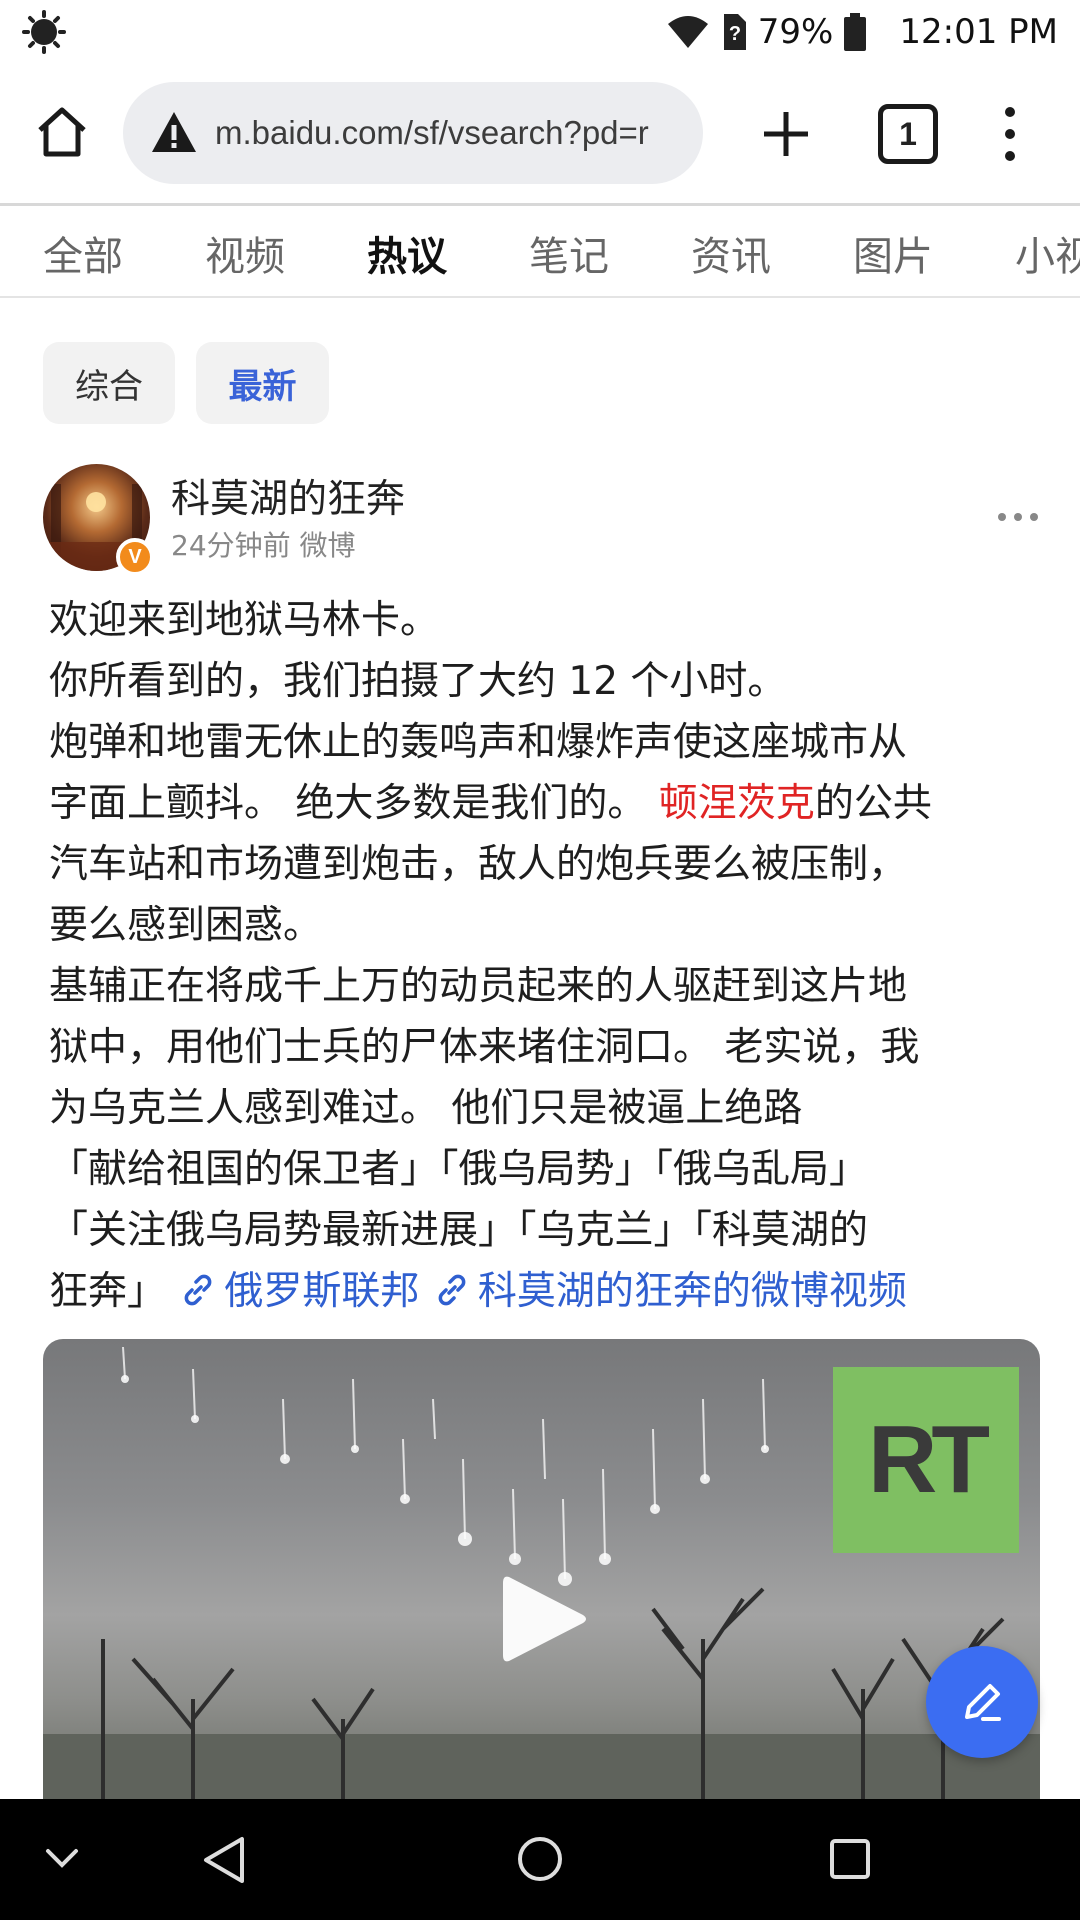  Describe the element at coordinates (737, 803) in the screenshot. I see `place-link: 顿涅茨克` at that location.